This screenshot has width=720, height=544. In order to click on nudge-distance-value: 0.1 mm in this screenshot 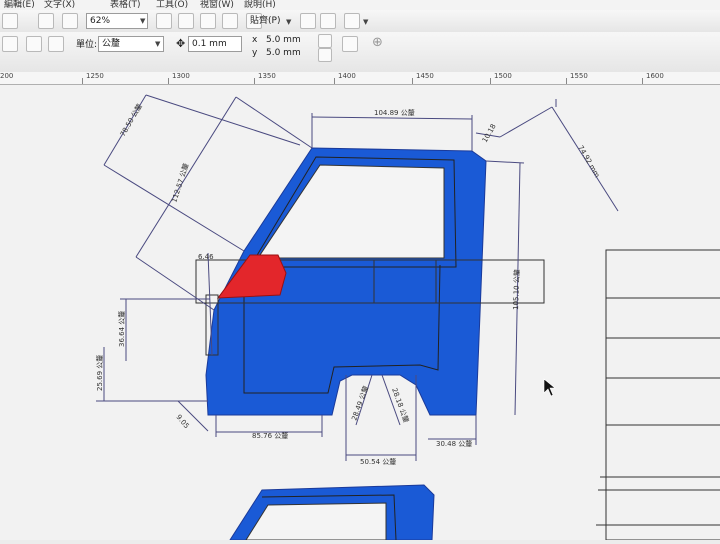, I will do `click(209, 44)`.